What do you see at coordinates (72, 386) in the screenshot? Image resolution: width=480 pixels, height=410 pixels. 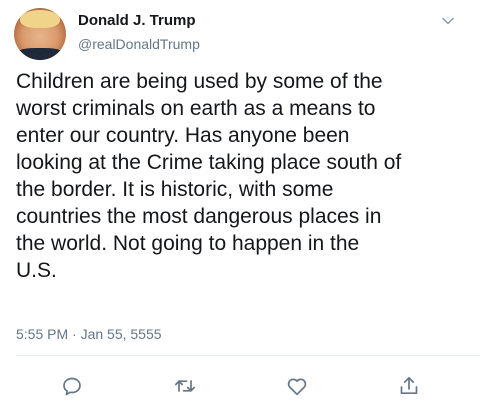 I see `reply-icon` at bounding box center [72, 386].